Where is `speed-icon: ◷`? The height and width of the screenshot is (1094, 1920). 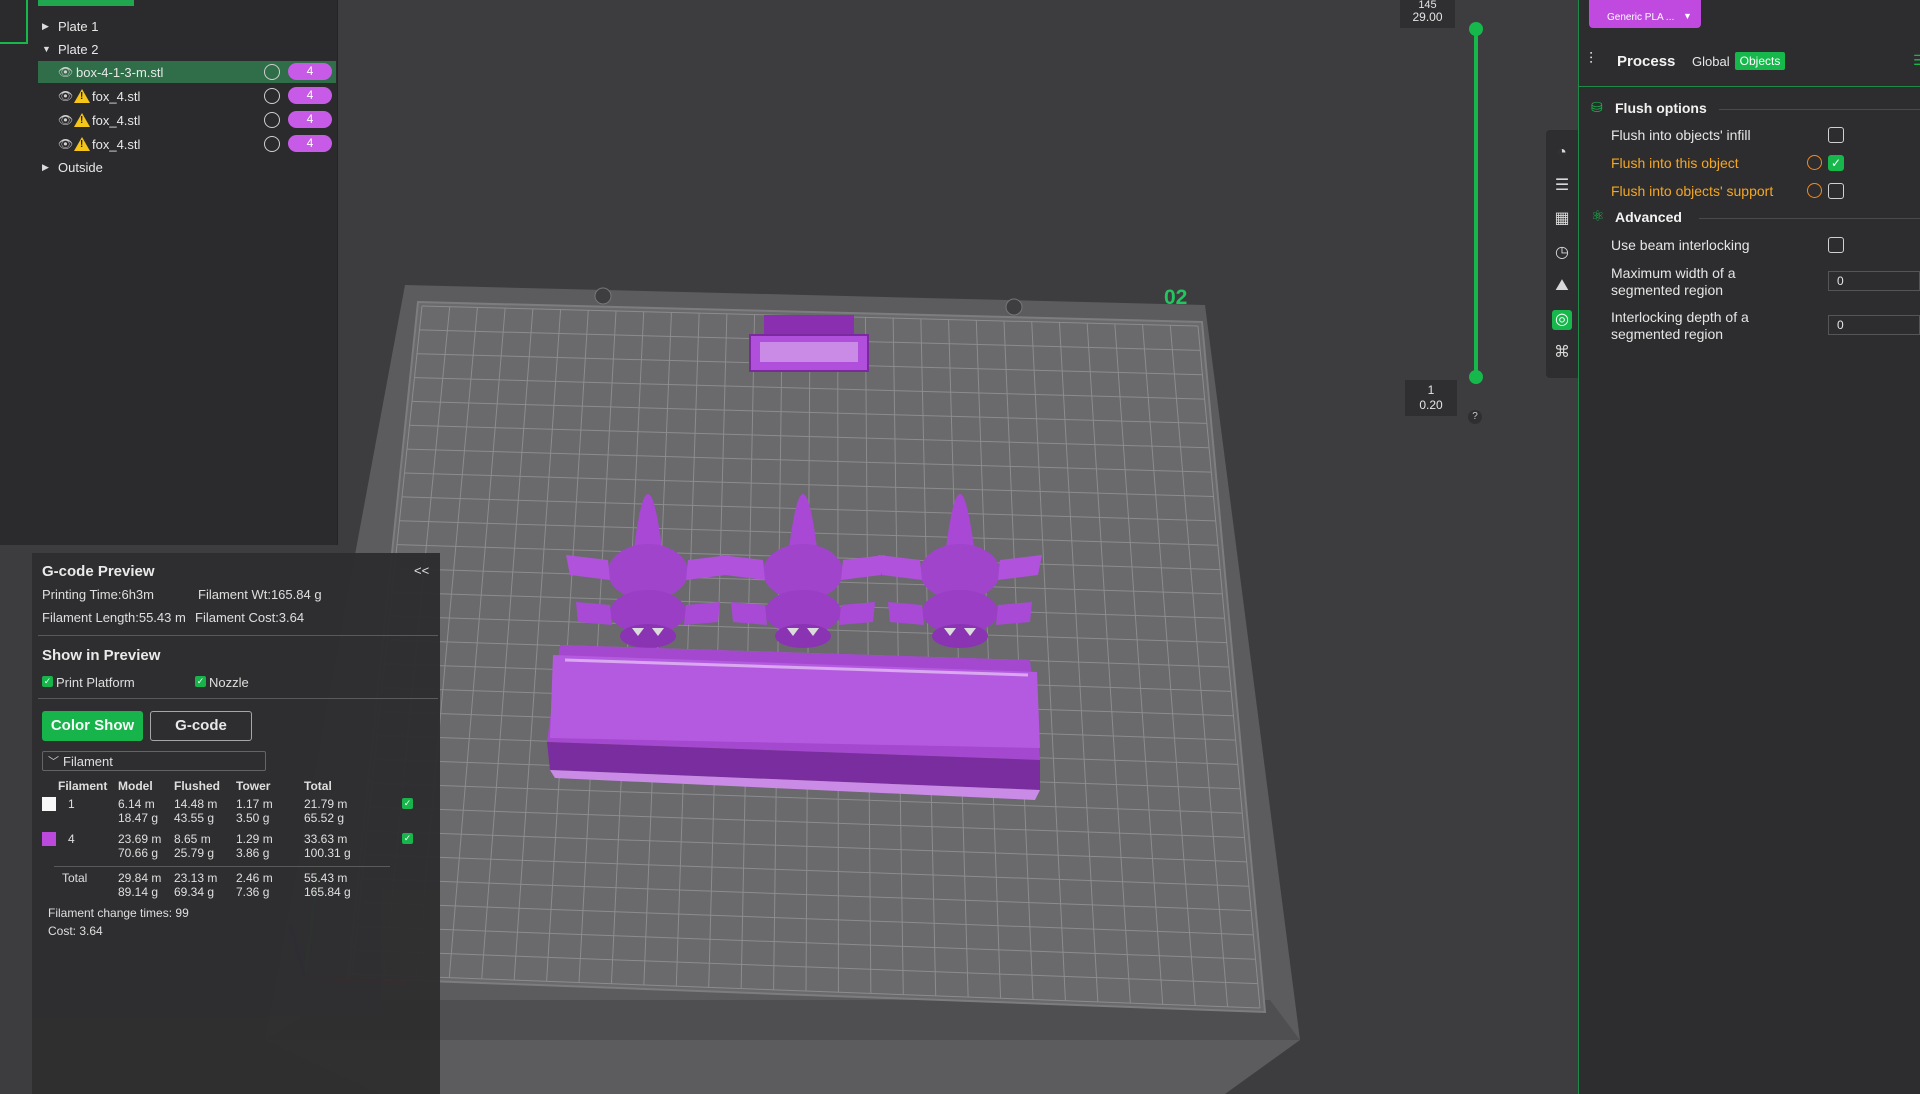
speed-icon: ◷ is located at coordinates (1562, 253).